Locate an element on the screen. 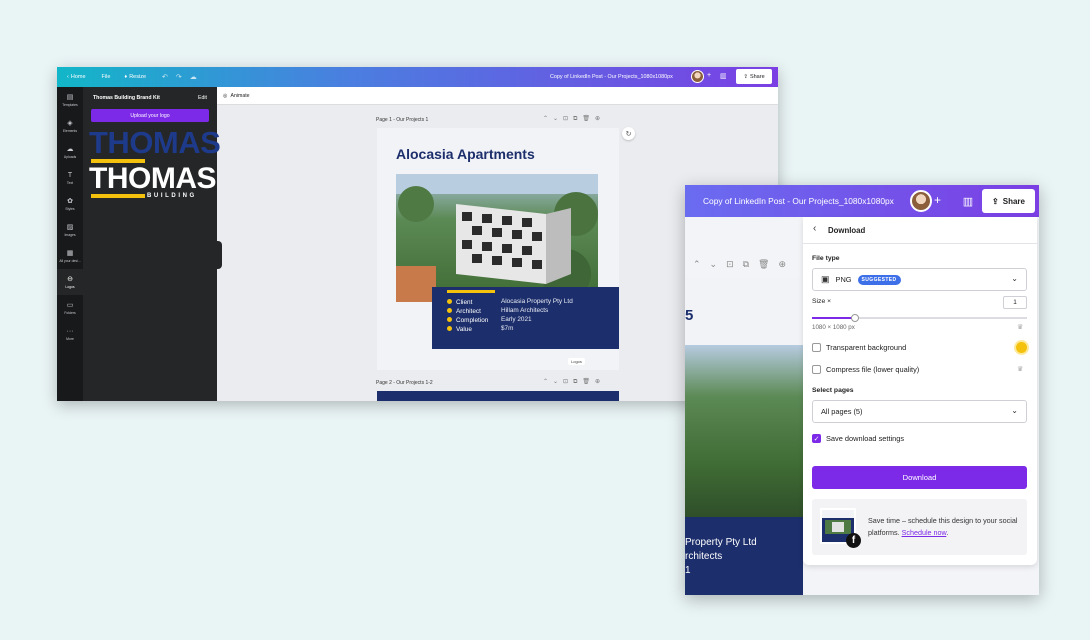 The image size is (1090, 640). elements-icon: ◈ is located at coordinates (70, 123).